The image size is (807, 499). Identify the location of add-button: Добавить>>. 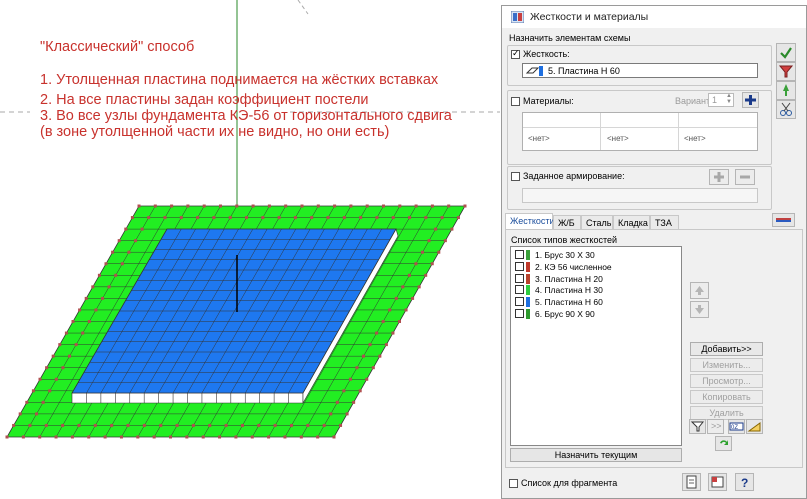
(726, 349).